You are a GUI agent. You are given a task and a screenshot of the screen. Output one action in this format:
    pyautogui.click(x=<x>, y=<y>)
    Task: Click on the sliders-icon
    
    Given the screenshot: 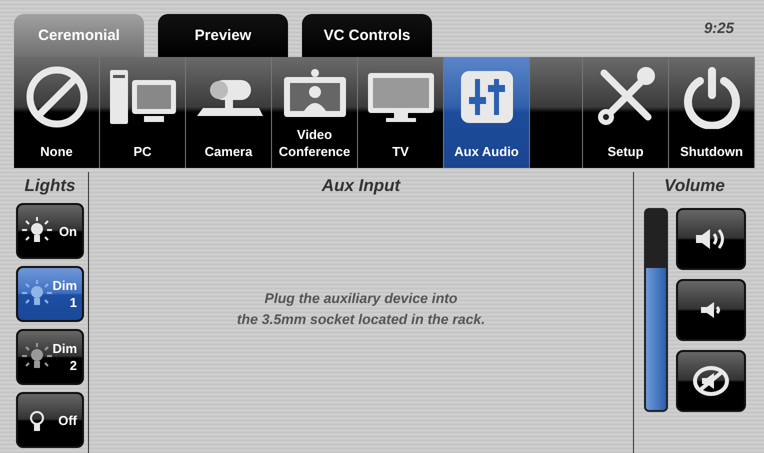 What is the action you would take?
    pyautogui.click(x=486, y=97)
    